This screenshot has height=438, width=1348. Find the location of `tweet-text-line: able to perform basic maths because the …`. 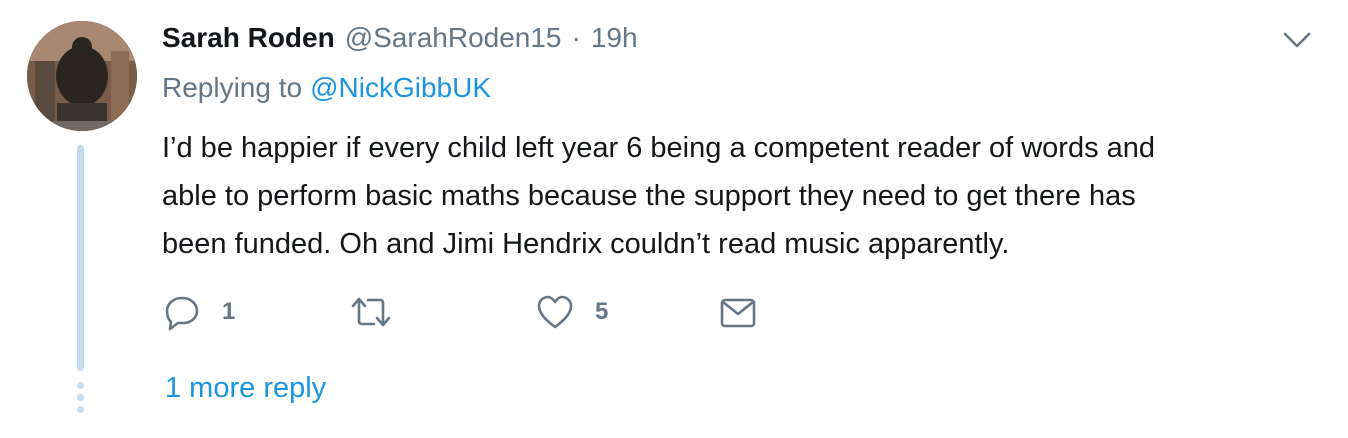

tweet-text-line: able to perform basic maths because the … is located at coordinates (649, 196).